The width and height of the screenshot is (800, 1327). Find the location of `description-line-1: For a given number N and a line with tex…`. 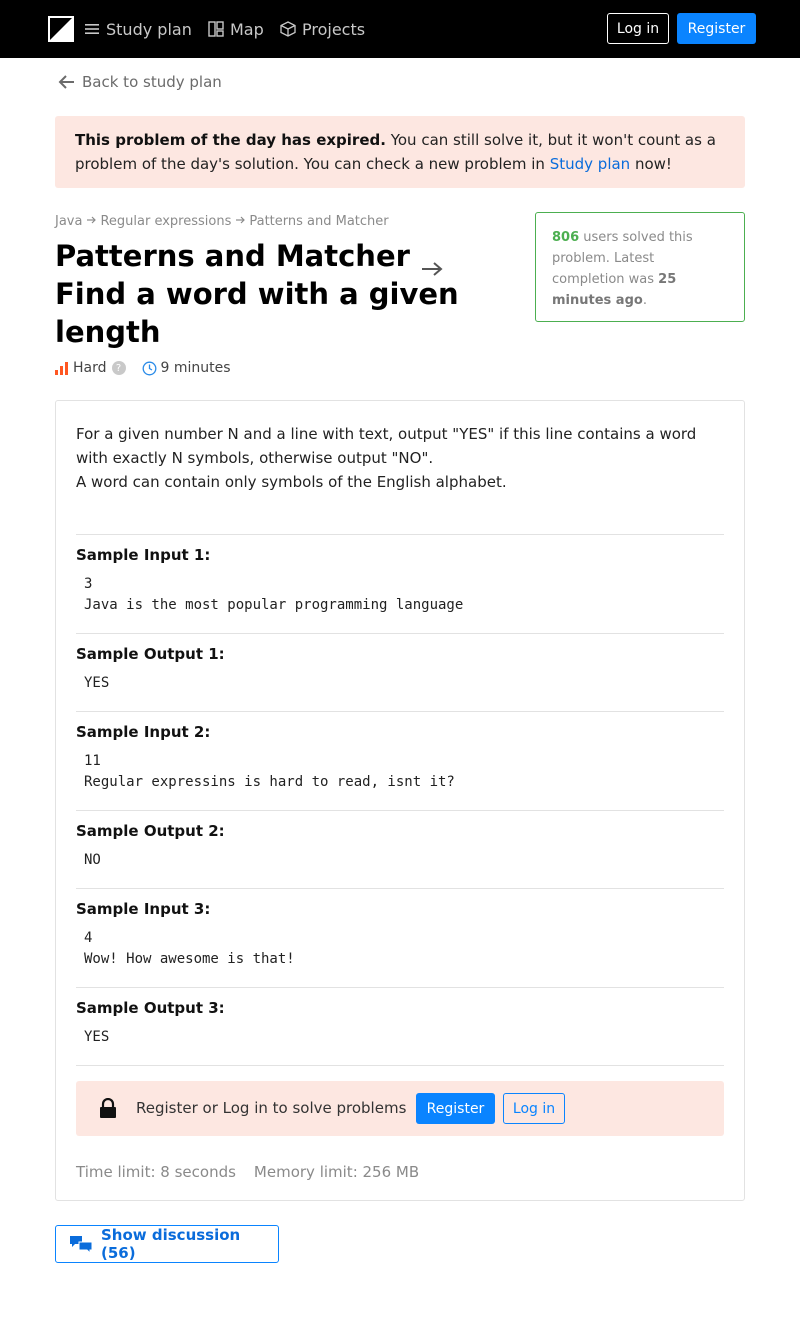

description-line-1: For a given number N and a line with tex… is located at coordinates (386, 446).